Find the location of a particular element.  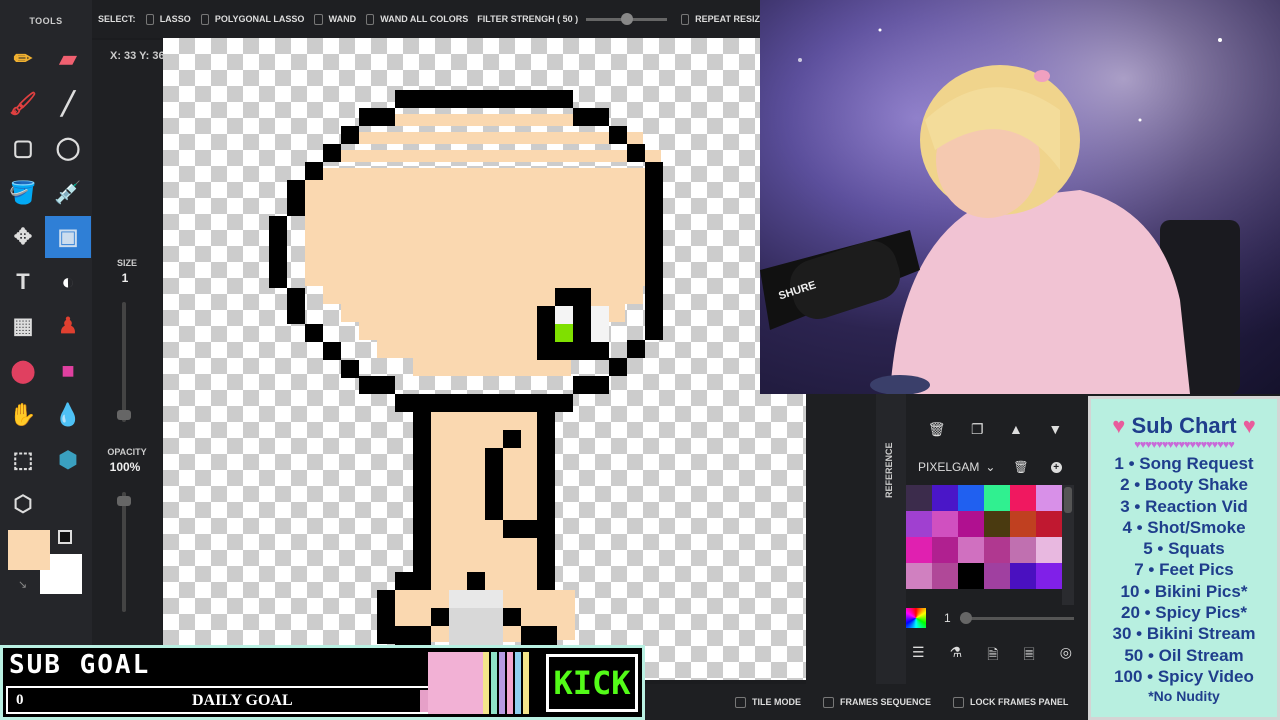

kick-logo: KICK is located at coordinates (592, 683).